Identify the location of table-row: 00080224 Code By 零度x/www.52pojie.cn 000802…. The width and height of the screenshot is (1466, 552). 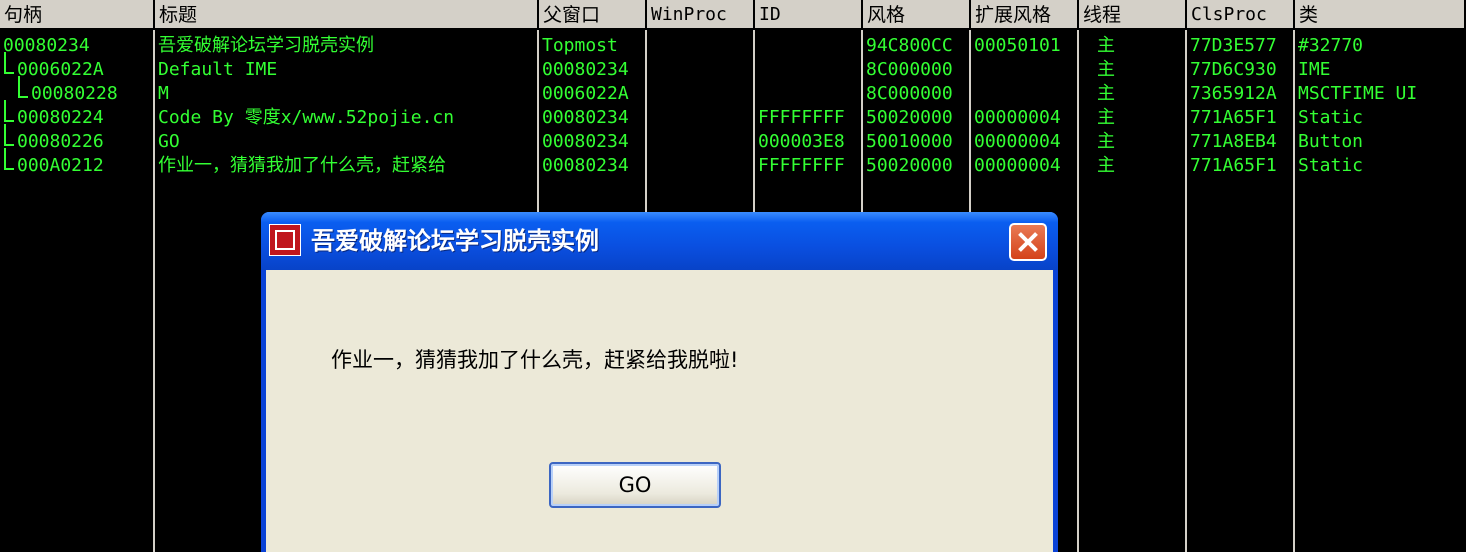
(733, 115).